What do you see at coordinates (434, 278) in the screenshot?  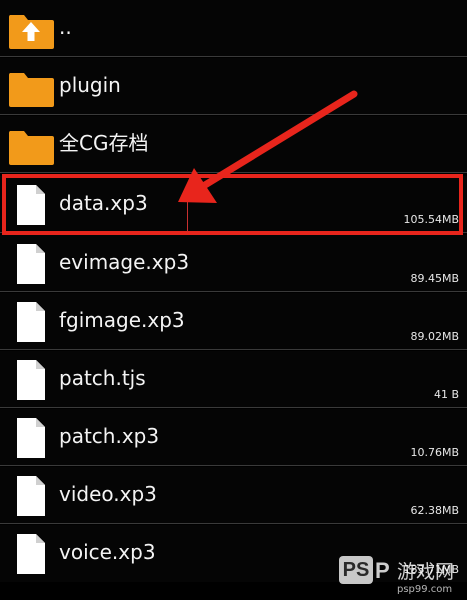 I see `file-size: 89.45MB` at bounding box center [434, 278].